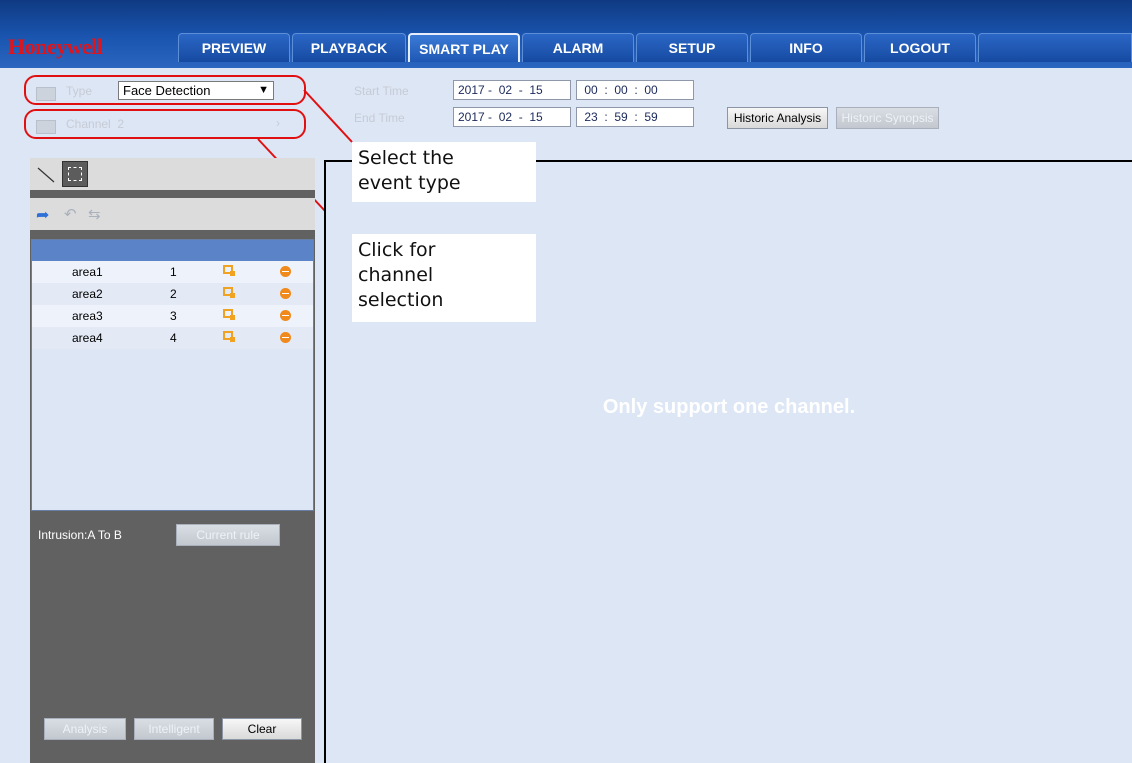 The width and height of the screenshot is (1132, 763). Describe the element at coordinates (87, 272) in the screenshot. I see `area-name: area1` at that location.